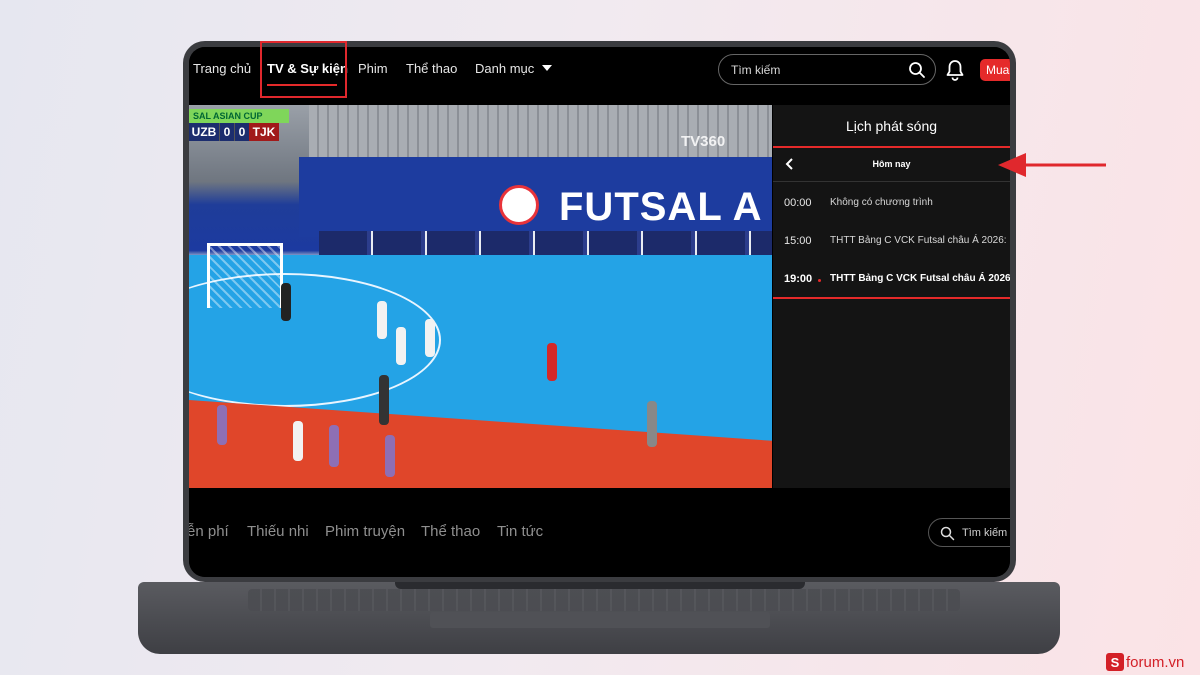 Image resolution: width=1200 pixels, height=675 pixels. What do you see at coordinates (222, 68) in the screenshot?
I see `nav-item-home: Trang chủ` at bounding box center [222, 68].